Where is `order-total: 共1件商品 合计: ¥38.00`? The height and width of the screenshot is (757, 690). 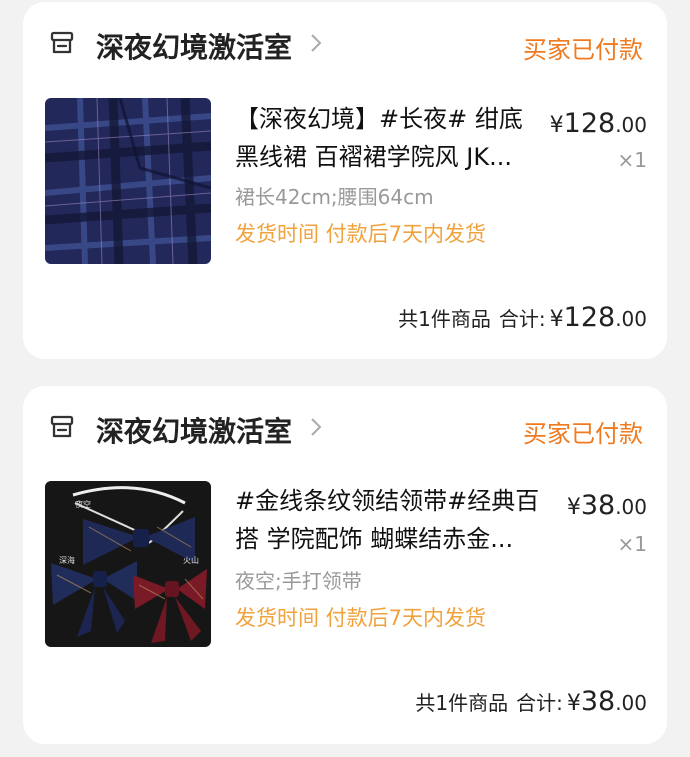 order-total: 共1件商品 合计: ¥38.00 is located at coordinates (531, 701).